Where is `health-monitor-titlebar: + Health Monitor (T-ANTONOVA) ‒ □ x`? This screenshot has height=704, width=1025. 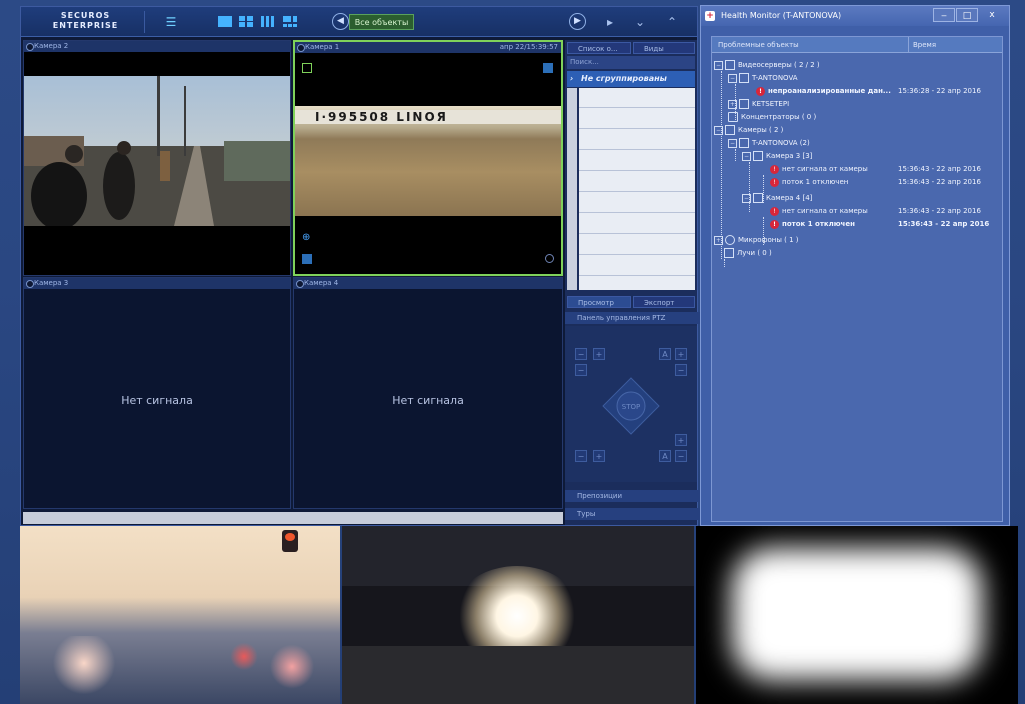
health-monitor-titlebar: + Health Monitor (T-ANTONOVA) ‒ □ x is located at coordinates (855, 16).